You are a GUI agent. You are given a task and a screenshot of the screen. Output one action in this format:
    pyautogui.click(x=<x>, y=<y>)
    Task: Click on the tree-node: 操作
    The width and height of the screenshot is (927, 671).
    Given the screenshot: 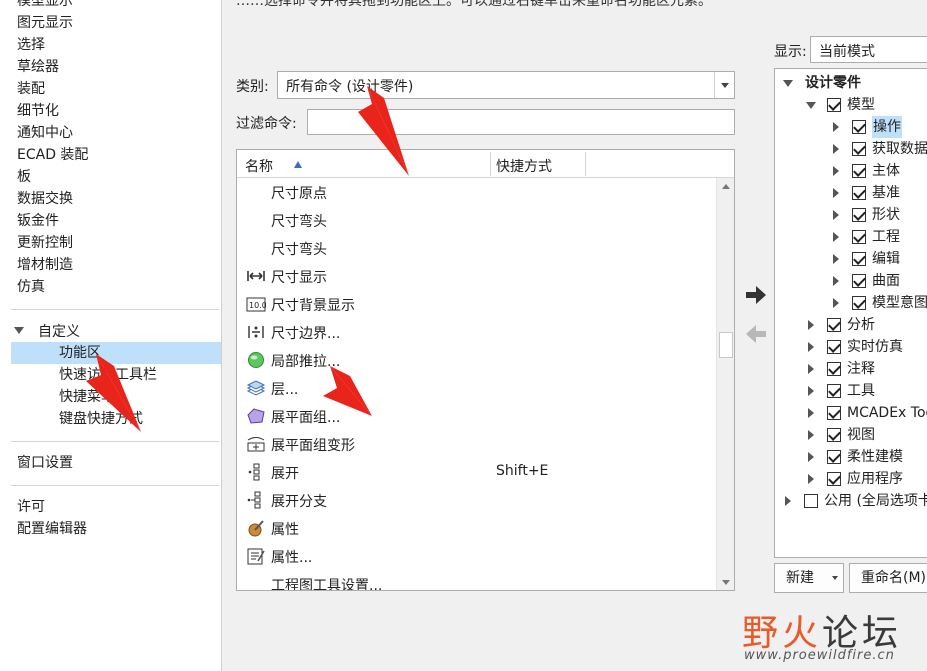 What is the action you would take?
    pyautogui.click(x=851, y=127)
    